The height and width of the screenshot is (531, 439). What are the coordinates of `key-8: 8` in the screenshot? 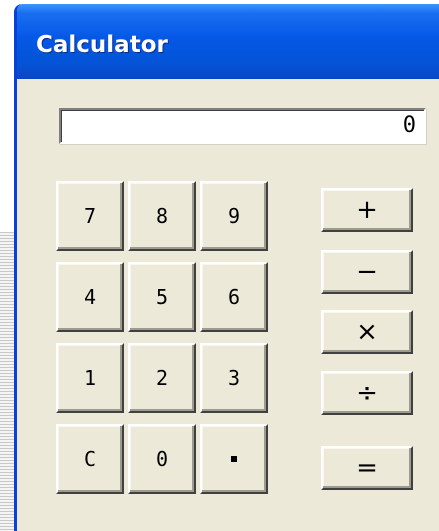 It's located at (162, 216).